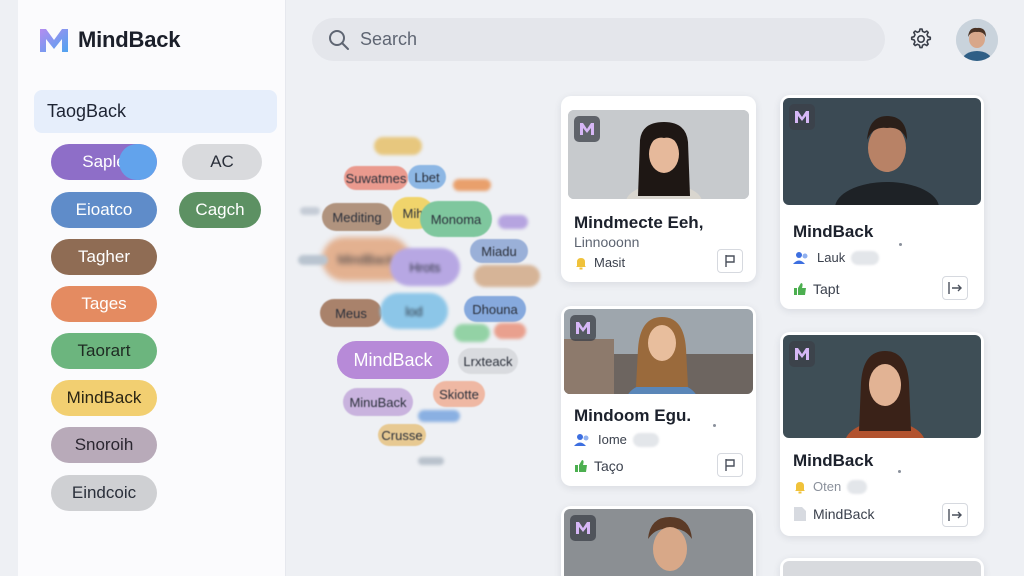 The image size is (1024, 576). I want to click on tag-pill-label: Eioatco, so click(104, 209).